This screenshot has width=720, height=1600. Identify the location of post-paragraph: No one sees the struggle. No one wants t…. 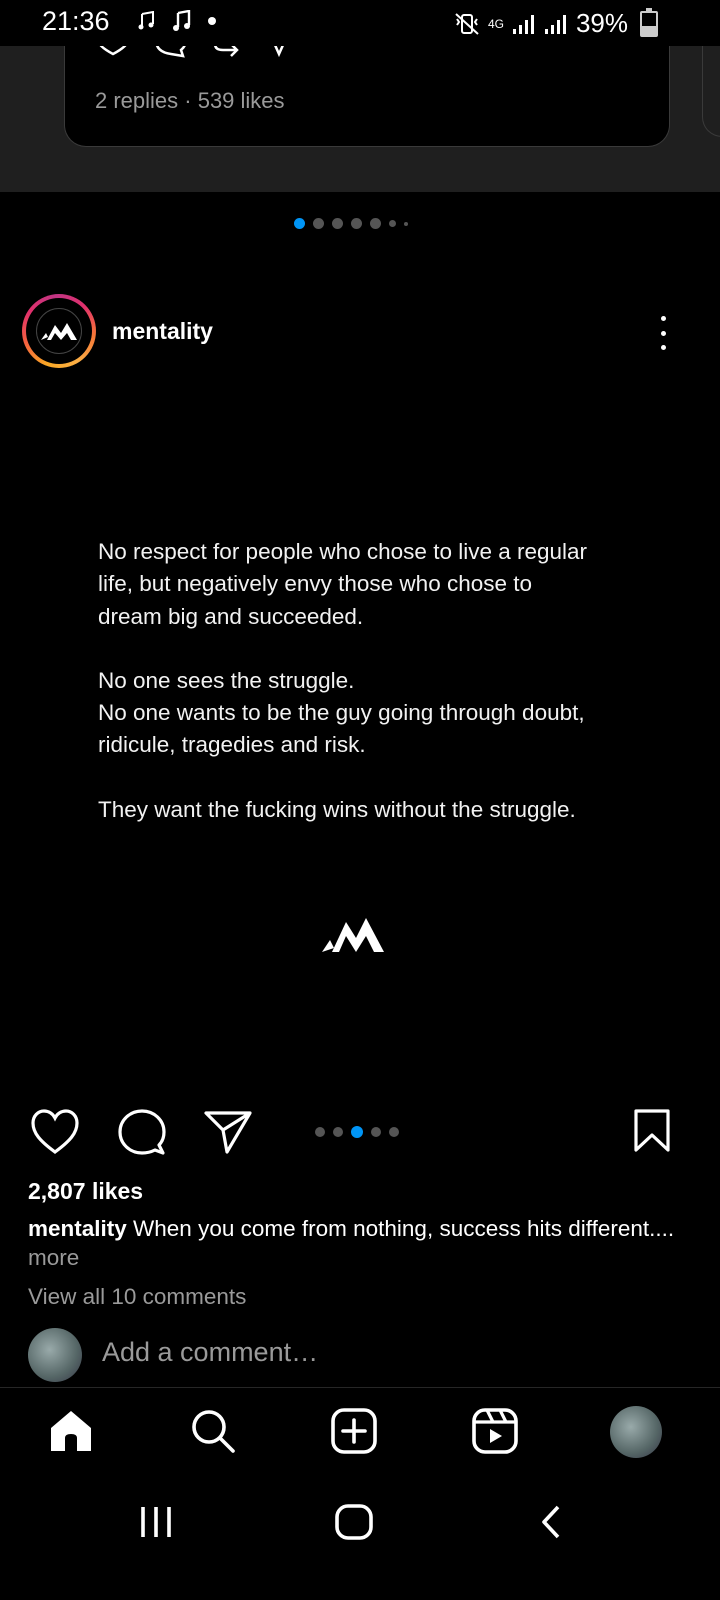
(341, 712).